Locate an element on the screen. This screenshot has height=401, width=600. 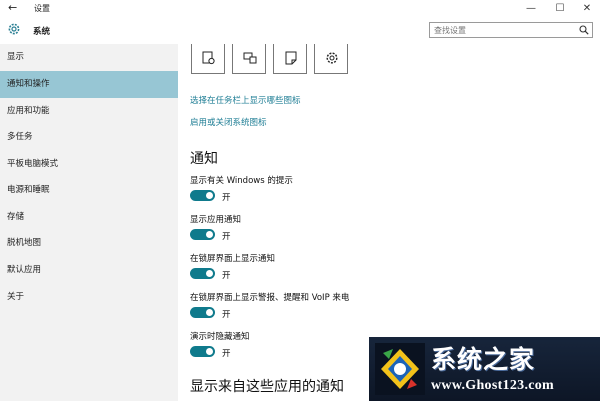
page-title: 系统 is located at coordinates (42, 32).